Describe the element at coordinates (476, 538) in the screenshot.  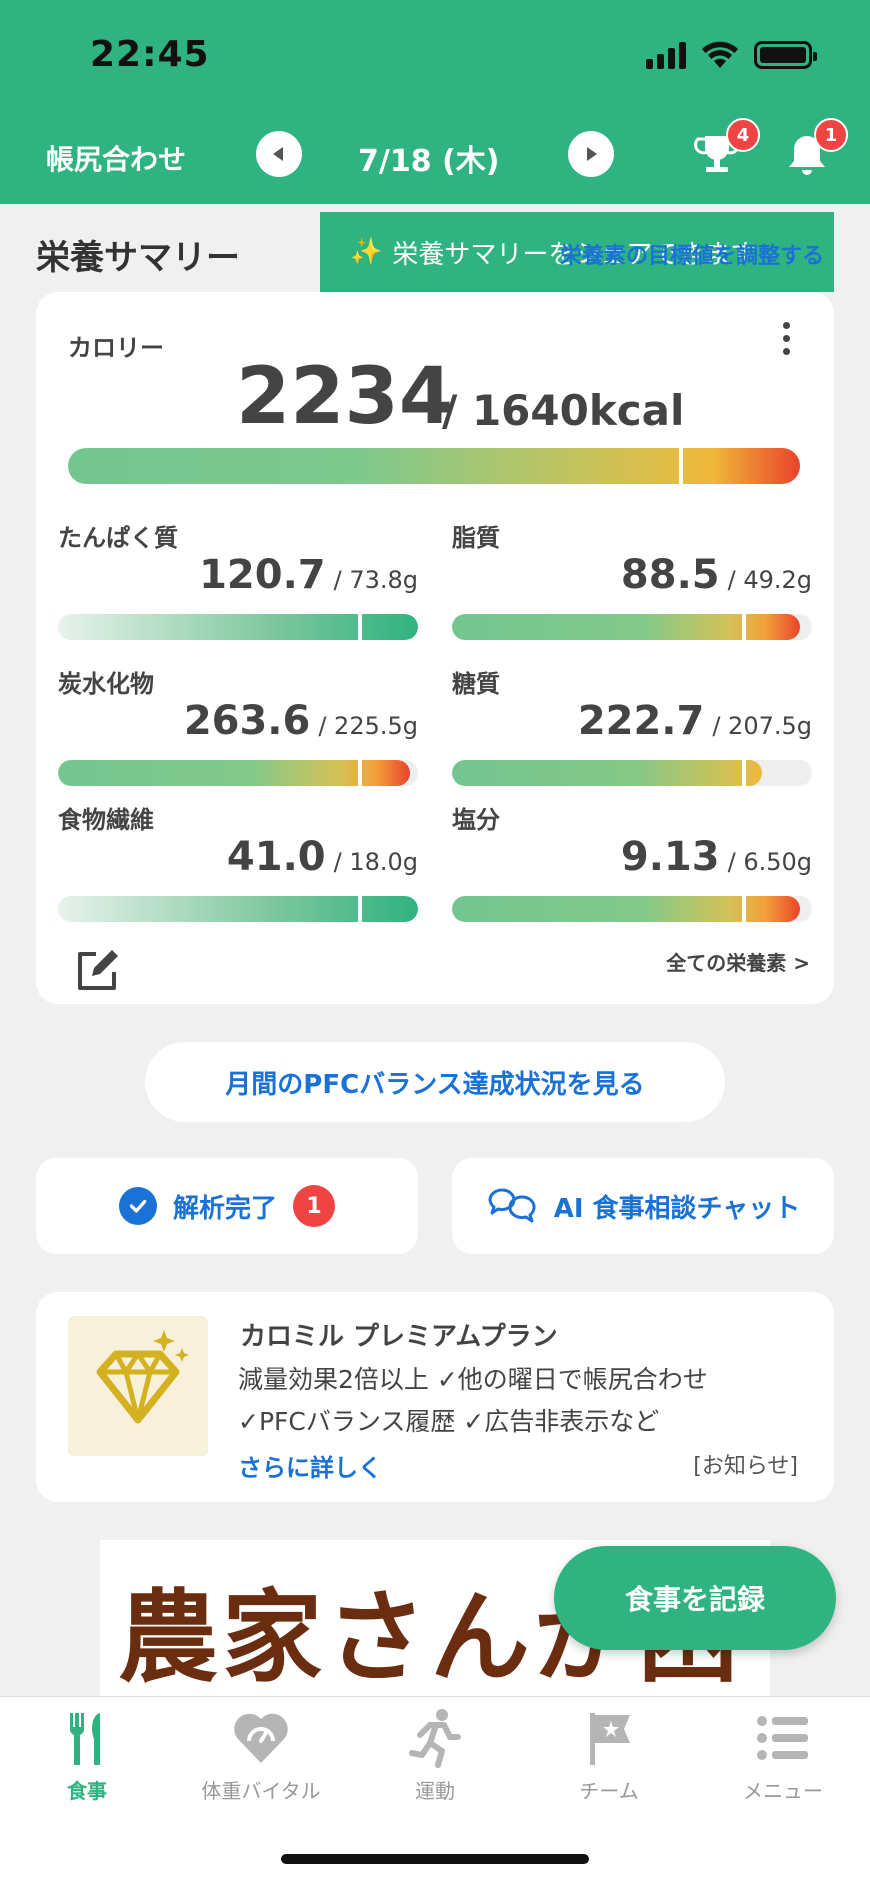
I see `nutrient-label: 脂質` at that location.